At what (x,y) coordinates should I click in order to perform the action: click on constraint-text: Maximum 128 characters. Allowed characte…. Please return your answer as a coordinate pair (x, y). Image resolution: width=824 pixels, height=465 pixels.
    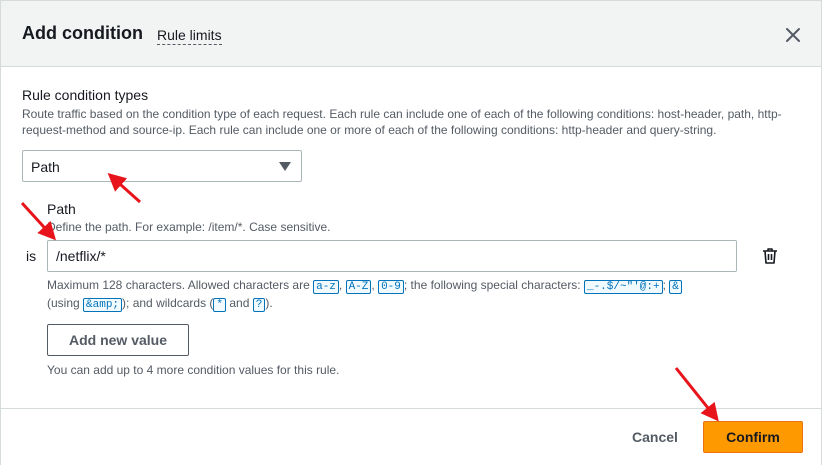
    Looking at the image, I should click on (180, 285).